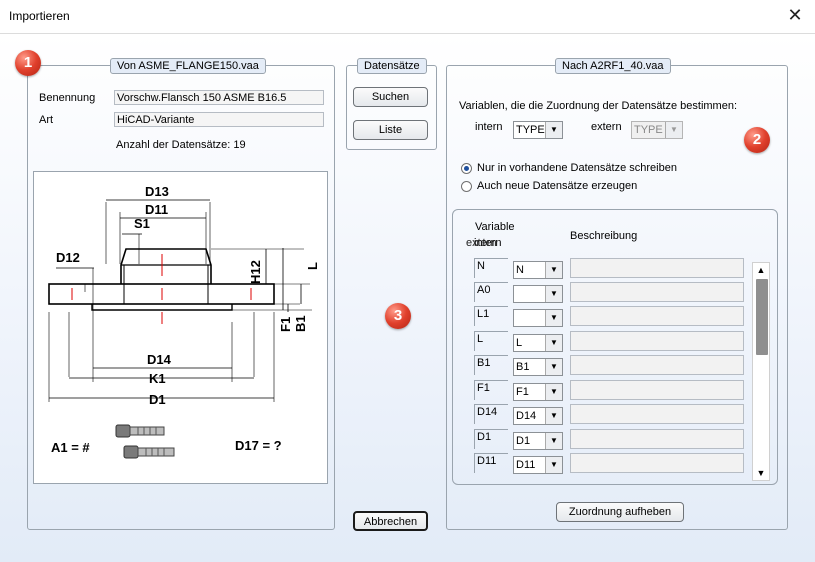  I want to click on dim-l: L, so click(312, 266).